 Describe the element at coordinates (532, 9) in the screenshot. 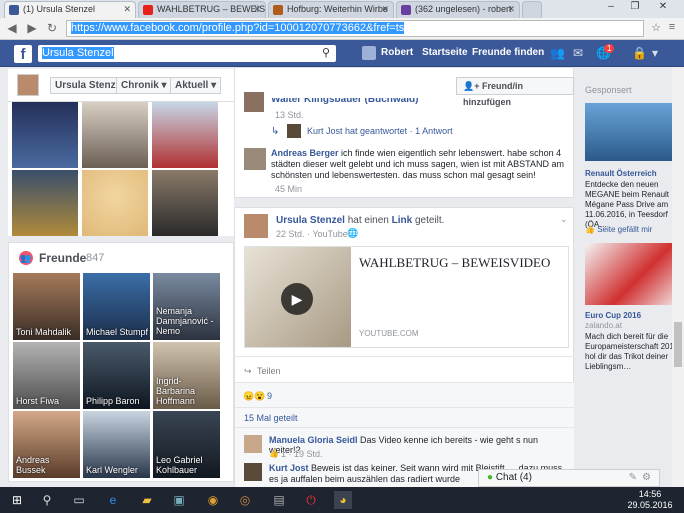

I see `new-tab-button` at that location.